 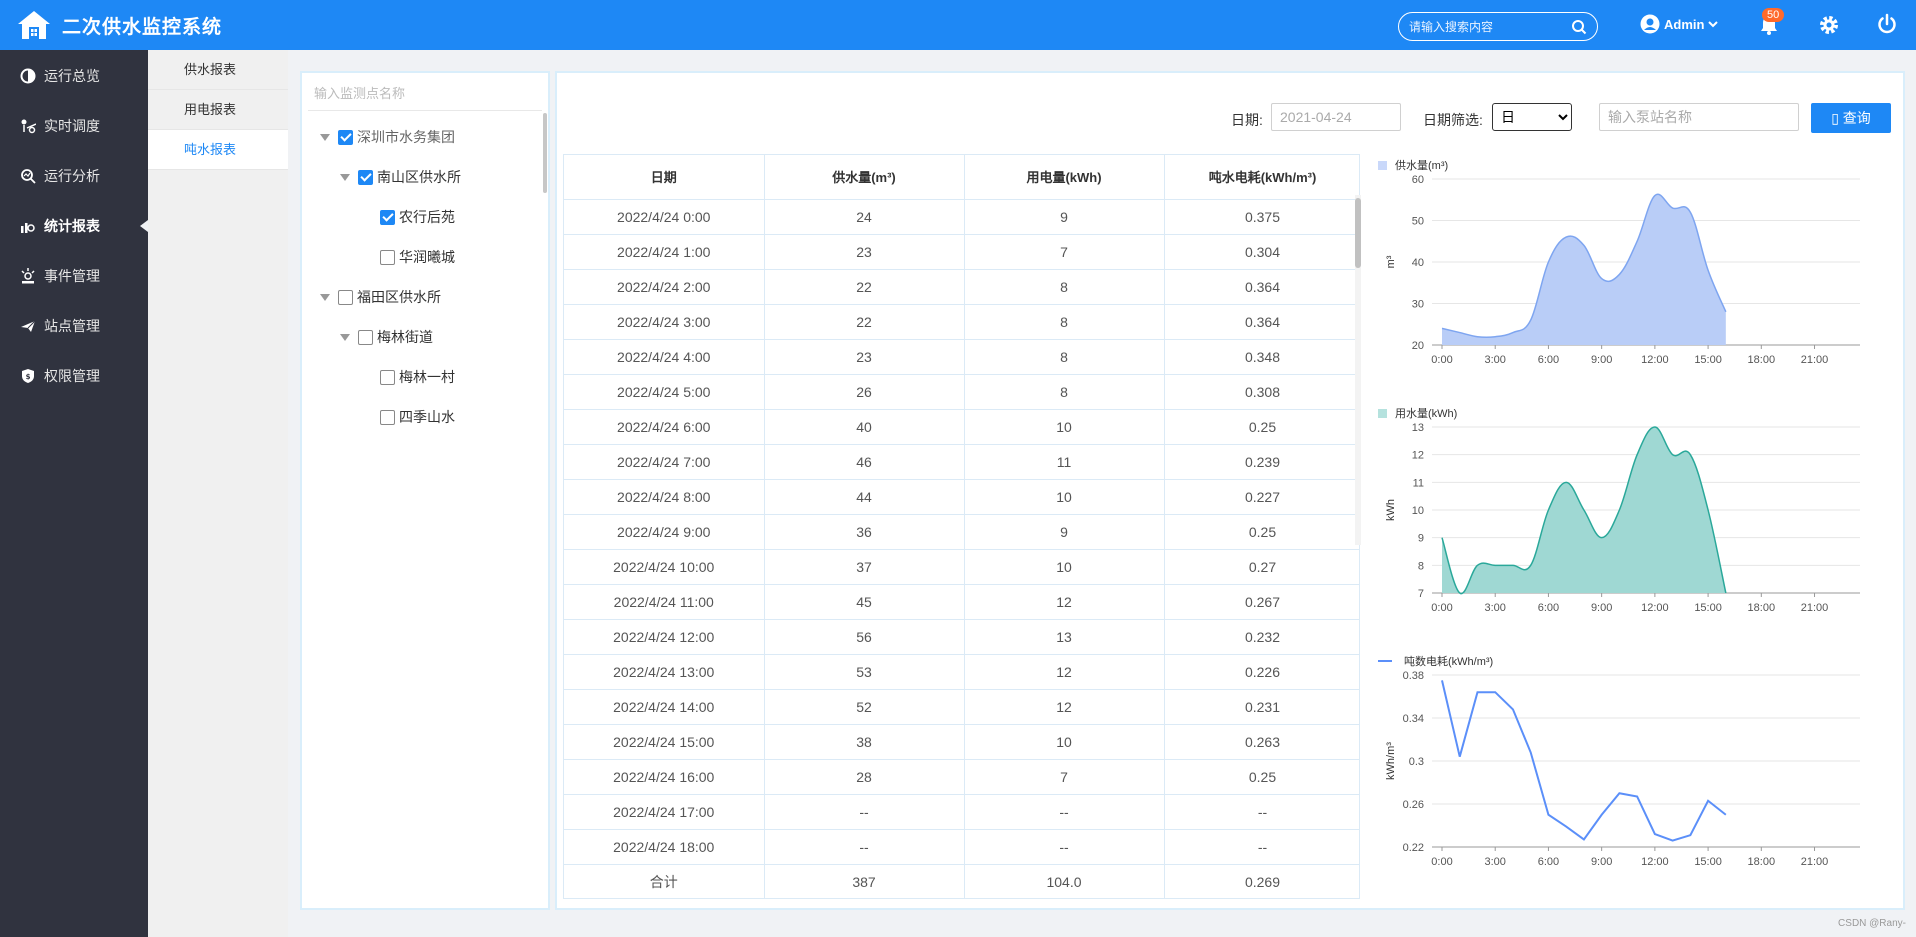 I want to click on tree-node-nonghang: 农行后苑, so click(x=417, y=217).